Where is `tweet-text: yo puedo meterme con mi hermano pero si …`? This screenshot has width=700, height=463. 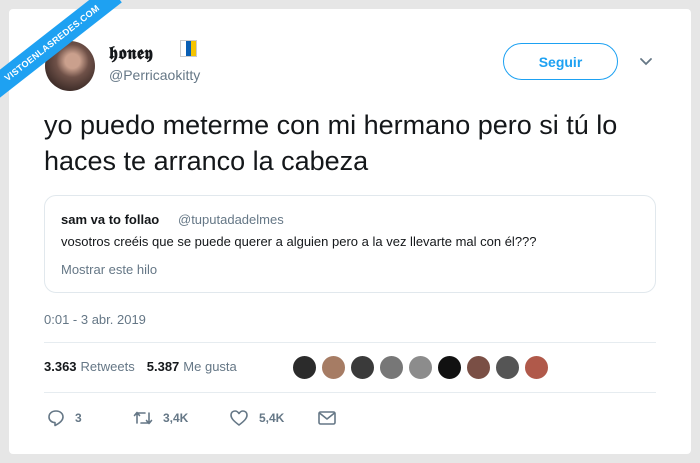 tweet-text: yo puedo meterme con mi hermano pero si … is located at coordinates (331, 143).